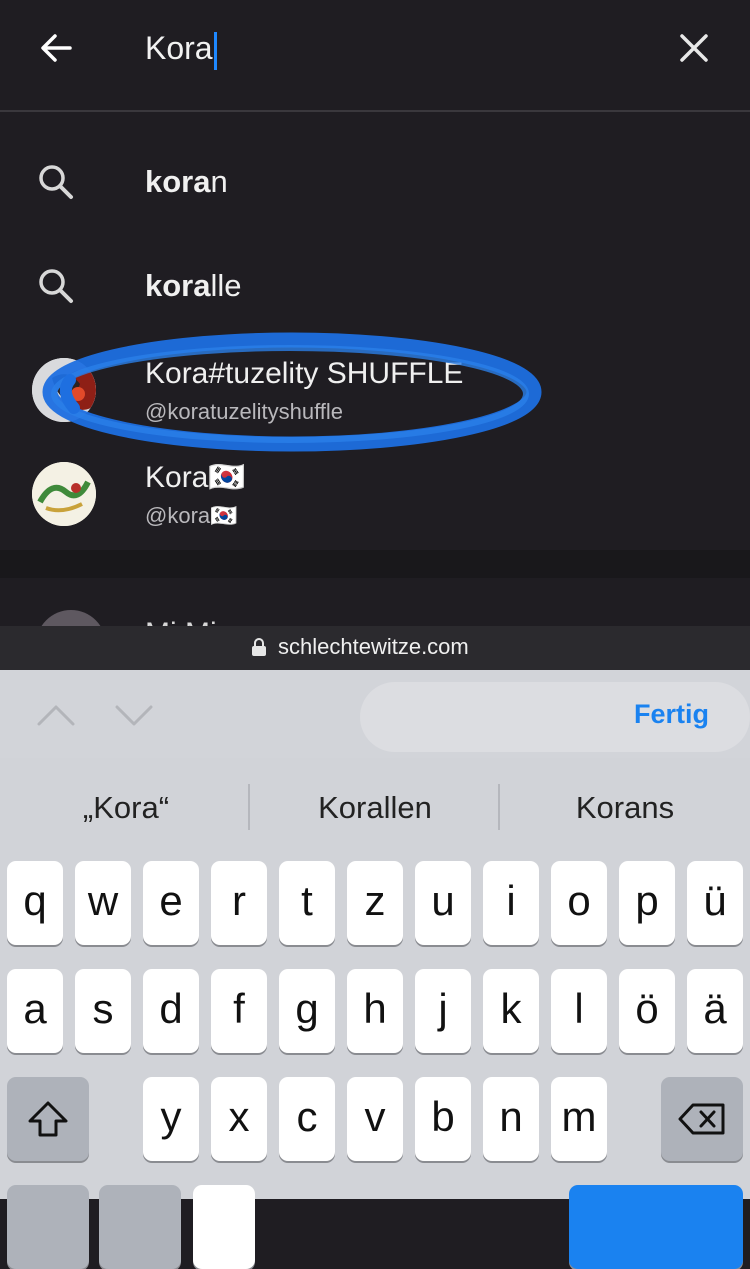 The image size is (750, 1269). I want to click on key-e: e, so click(171, 903).